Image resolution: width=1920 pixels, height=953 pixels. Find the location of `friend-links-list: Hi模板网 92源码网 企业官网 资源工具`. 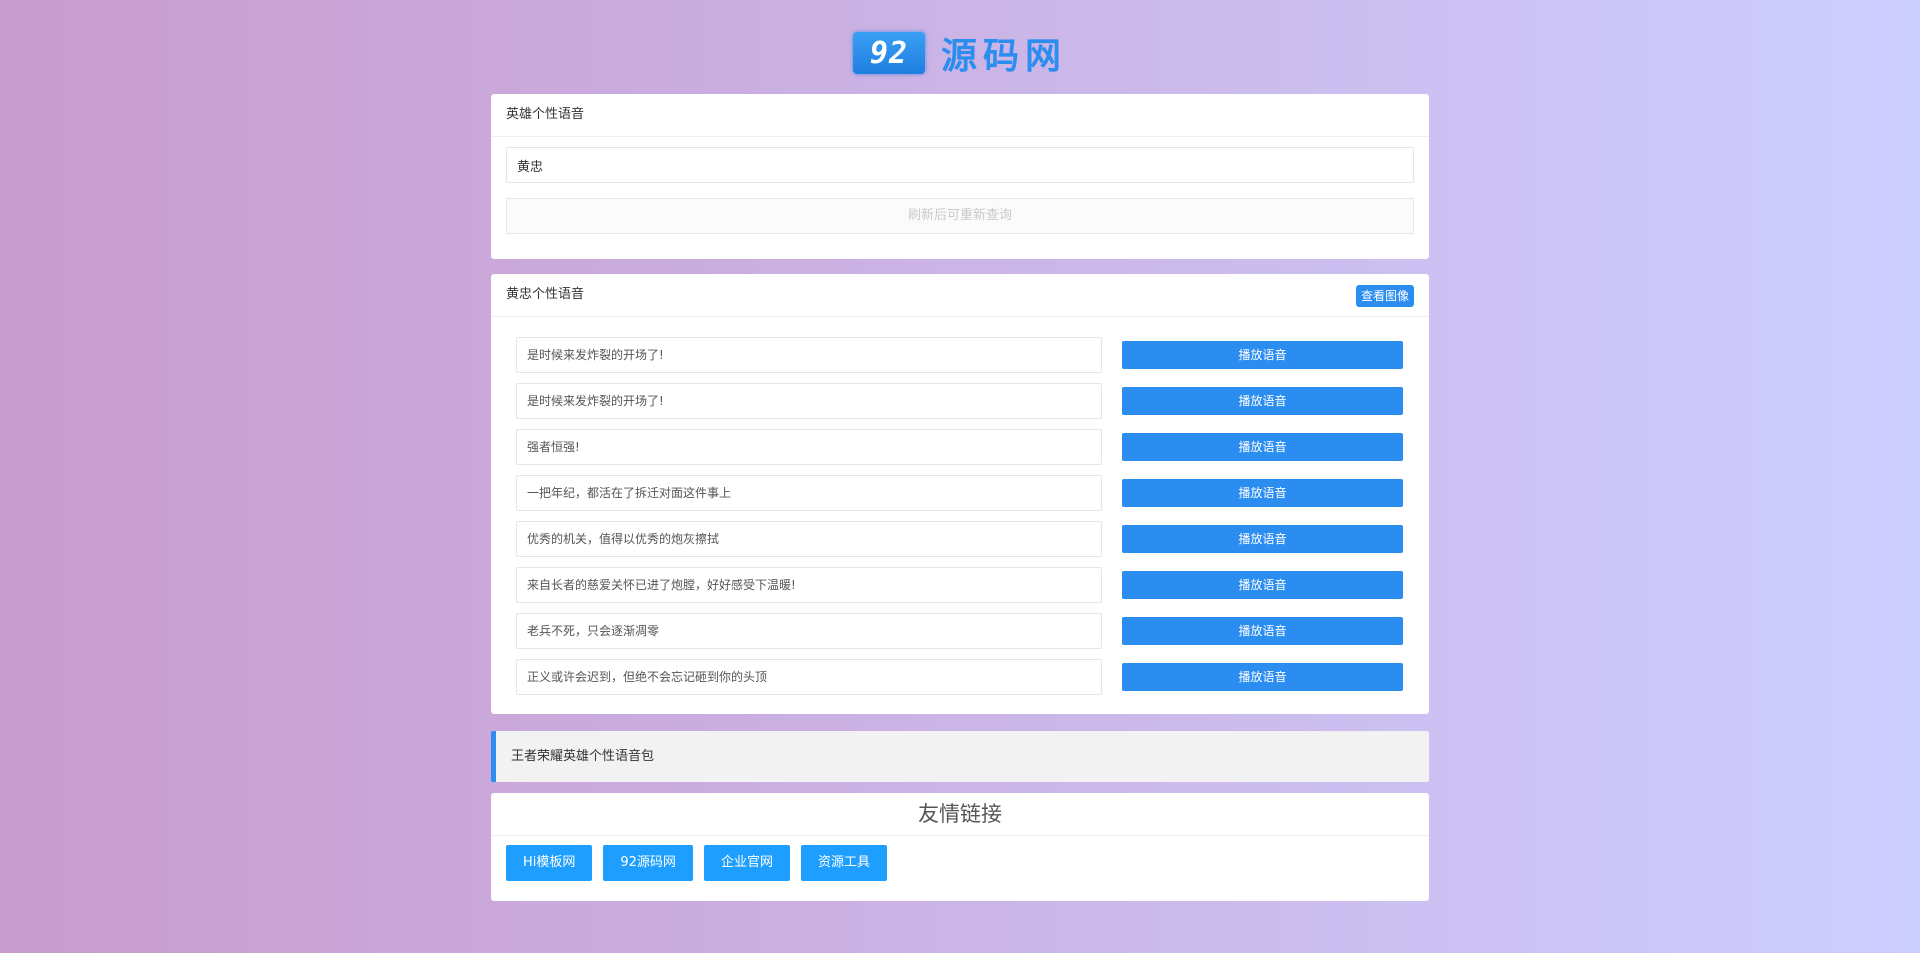

friend-links-list: Hi模板网 92源码网 企业官网 资源工具 is located at coordinates (696, 863).